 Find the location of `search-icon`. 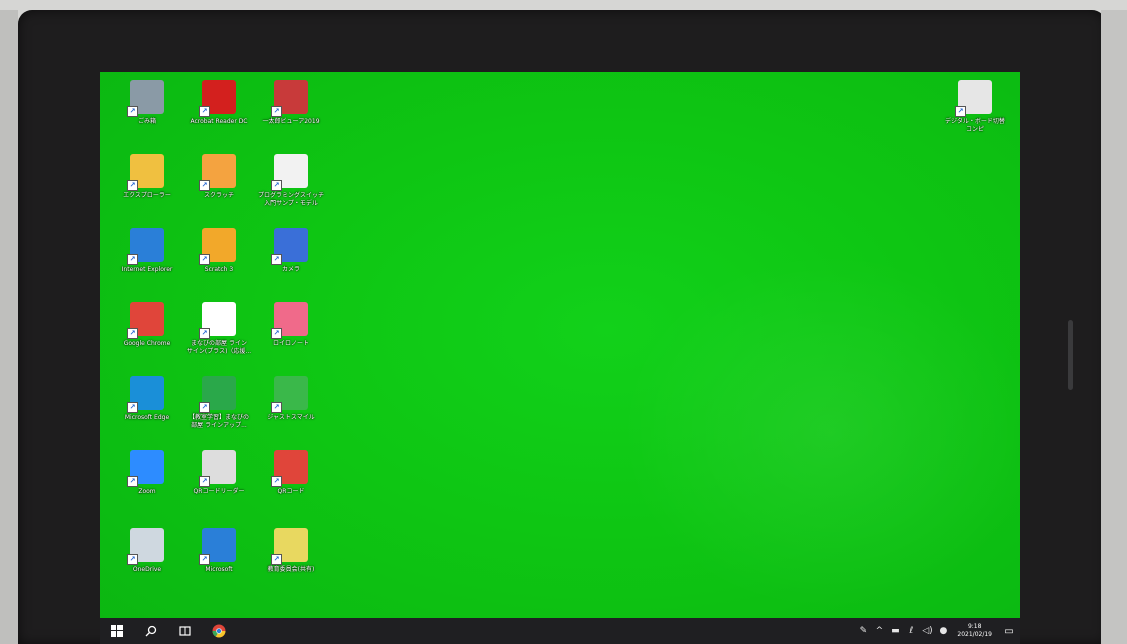

search-icon is located at coordinates (151, 631).